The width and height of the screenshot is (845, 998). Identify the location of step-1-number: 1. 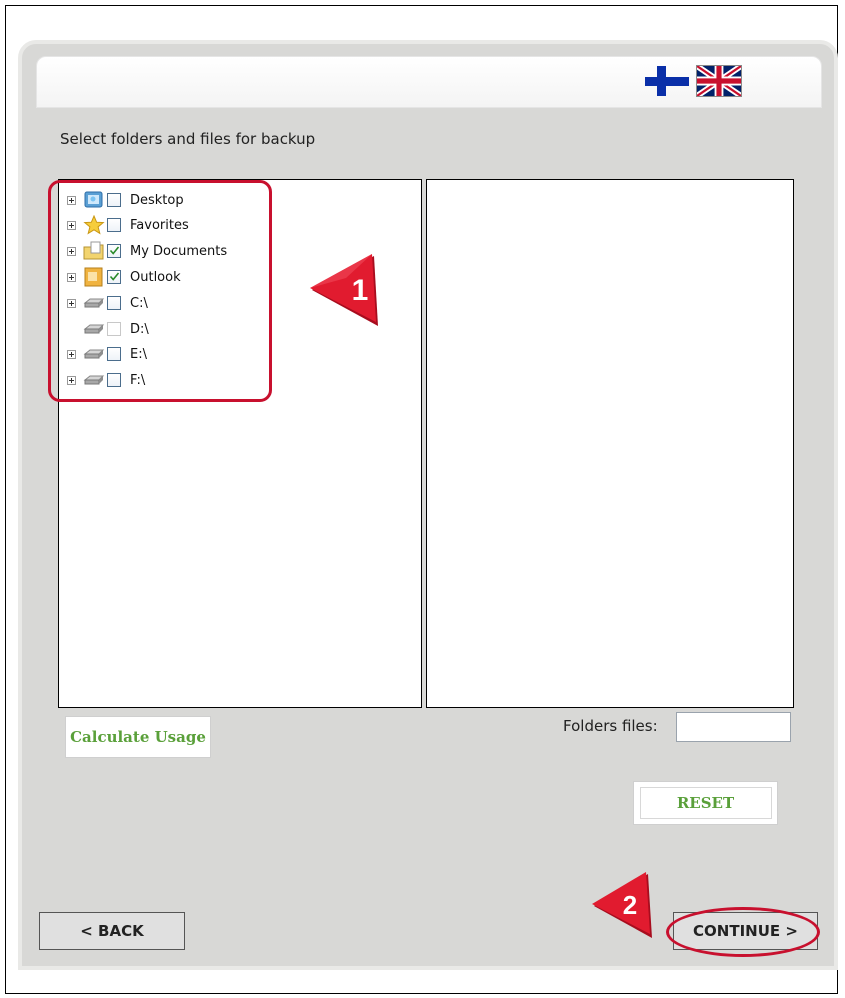
(360, 290).